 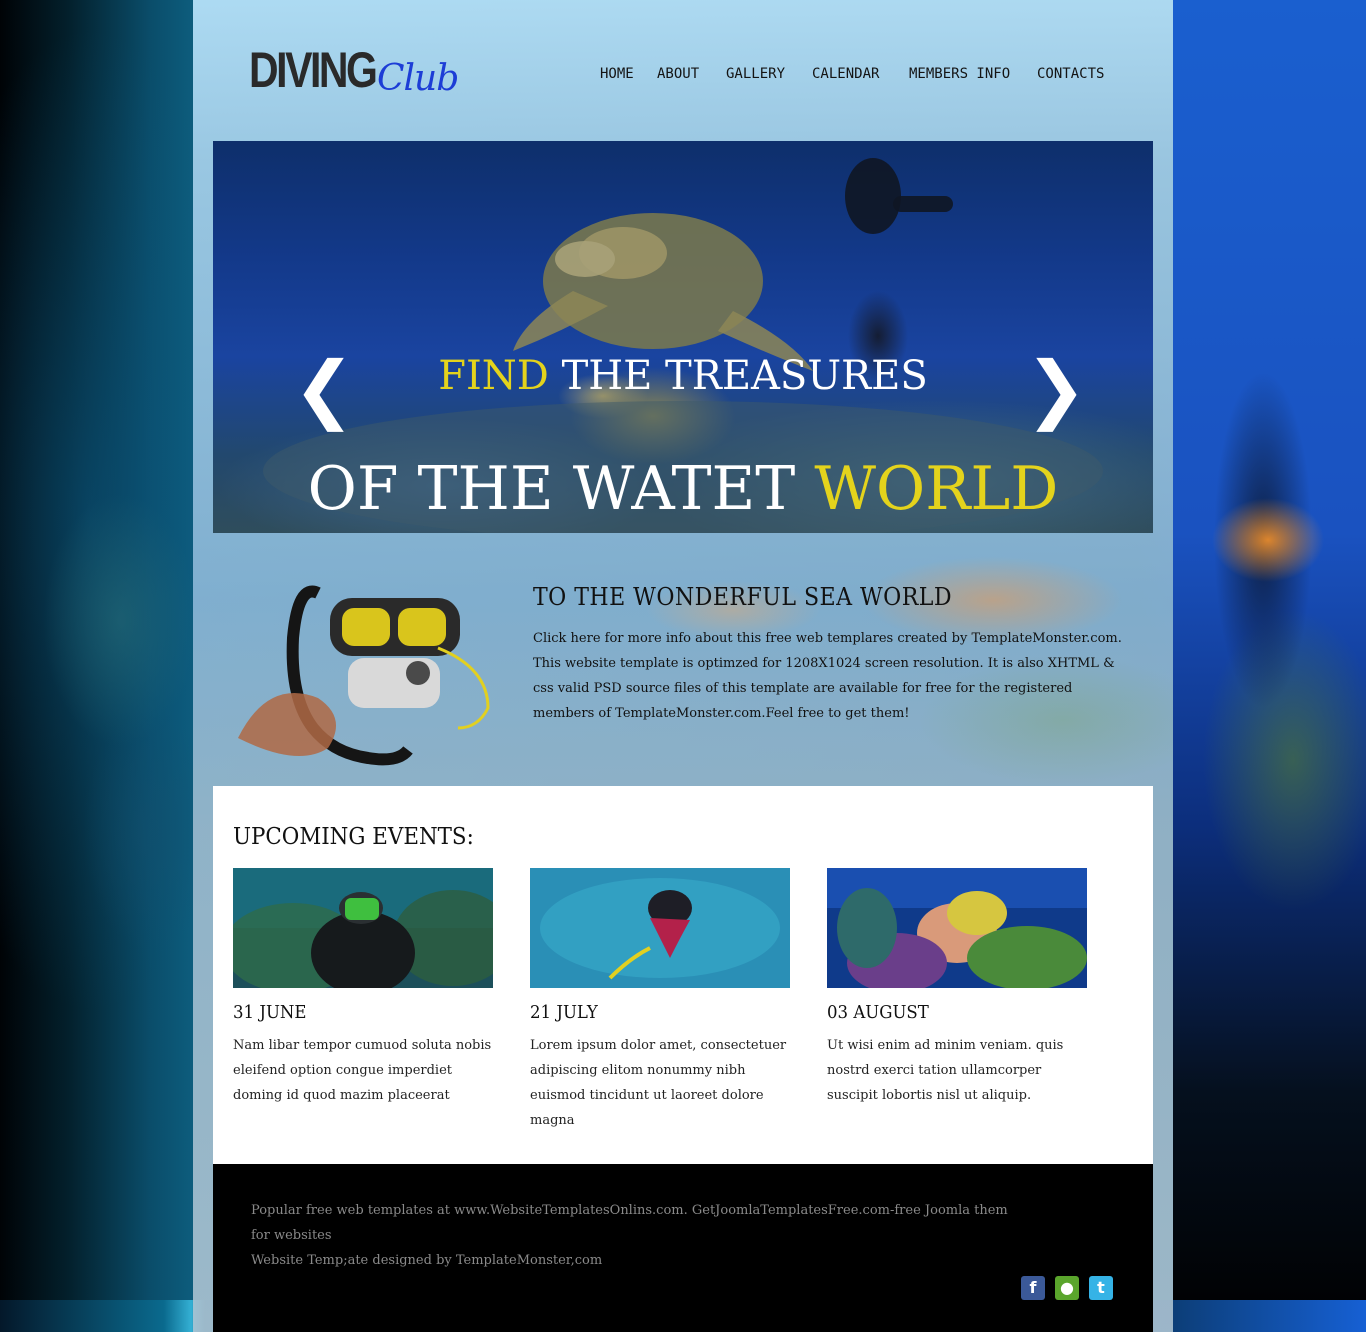 What do you see at coordinates (755, 74) in the screenshot?
I see `nav-gallery: GALLERY` at bounding box center [755, 74].